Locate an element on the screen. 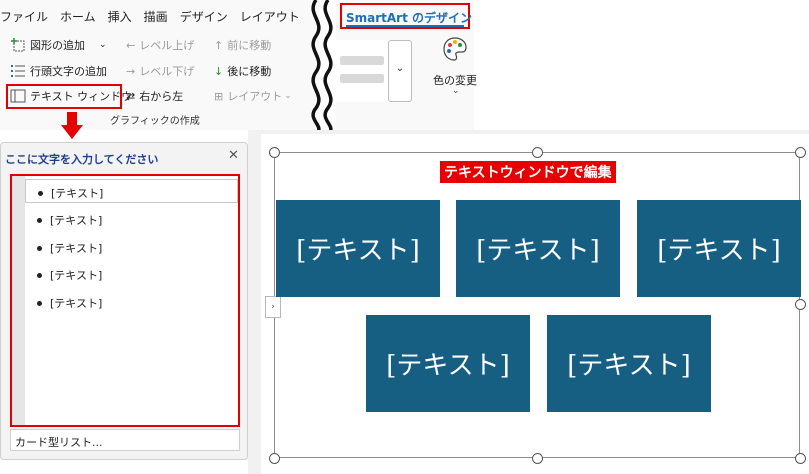 This screenshot has width=809, height=474. tab-home: ホーム is located at coordinates (79, 16).